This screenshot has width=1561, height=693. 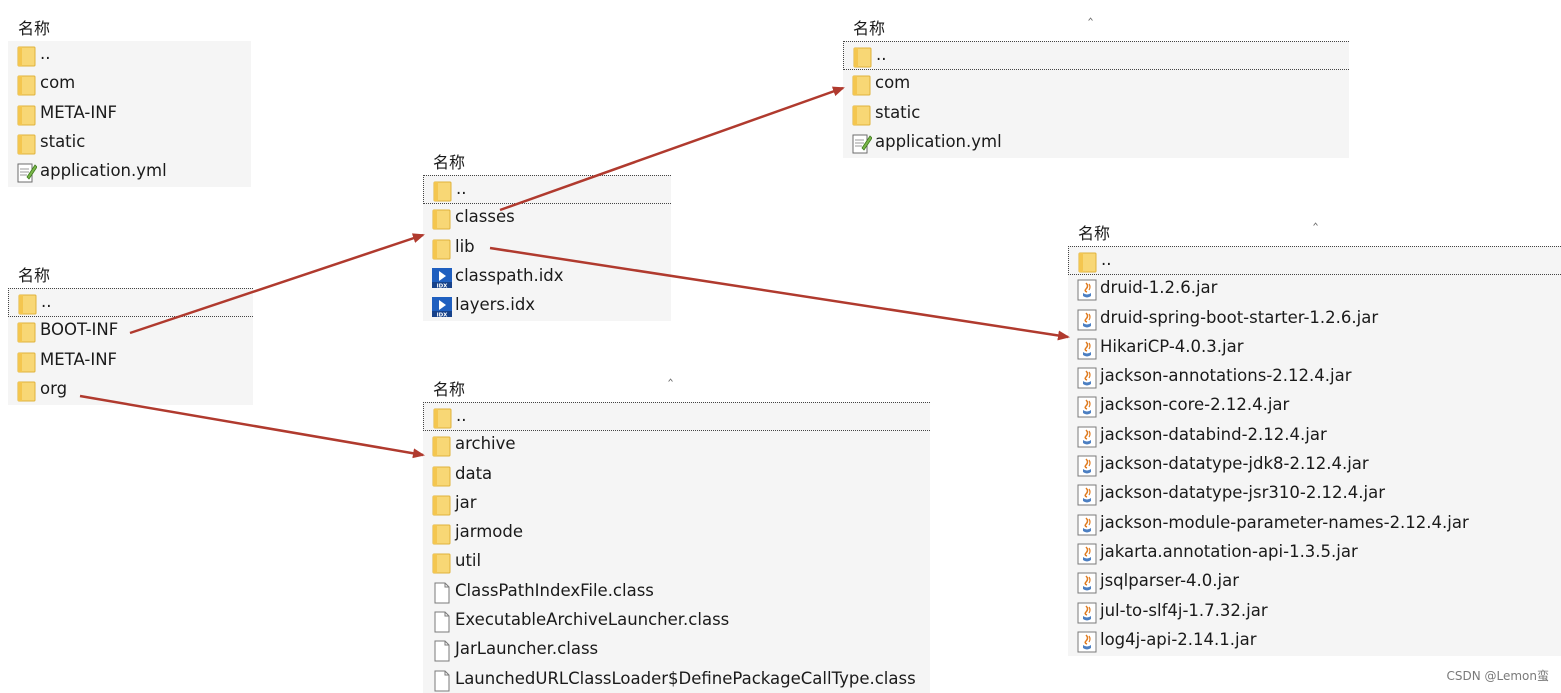 What do you see at coordinates (676, 475) in the screenshot?
I see `list-item: data` at bounding box center [676, 475].